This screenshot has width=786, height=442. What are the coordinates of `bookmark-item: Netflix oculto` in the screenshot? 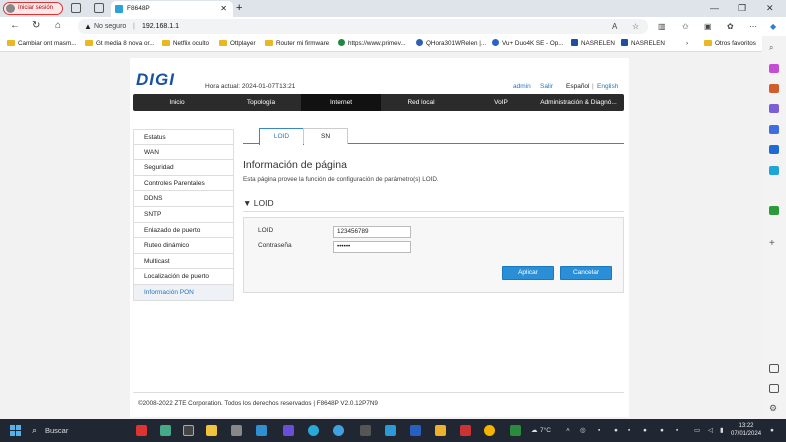 It's located at (185, 44).